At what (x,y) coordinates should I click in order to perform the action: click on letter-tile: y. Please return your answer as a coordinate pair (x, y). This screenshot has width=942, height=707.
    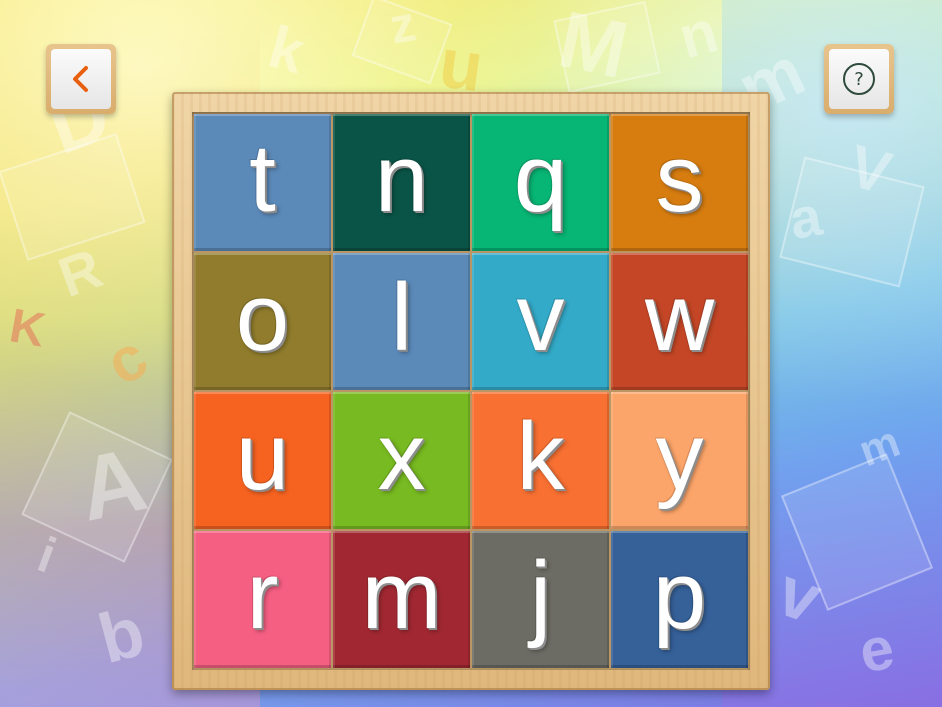
    Looking at the image, I should click on (679, 460).